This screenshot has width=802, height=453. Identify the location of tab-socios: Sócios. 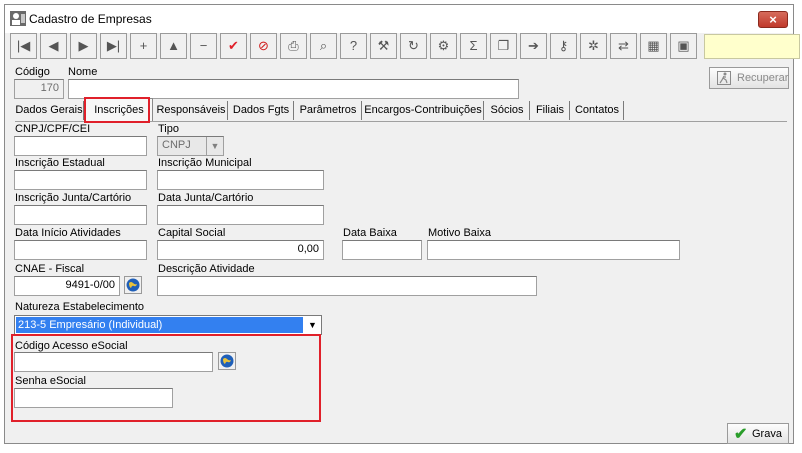
(507, 110).